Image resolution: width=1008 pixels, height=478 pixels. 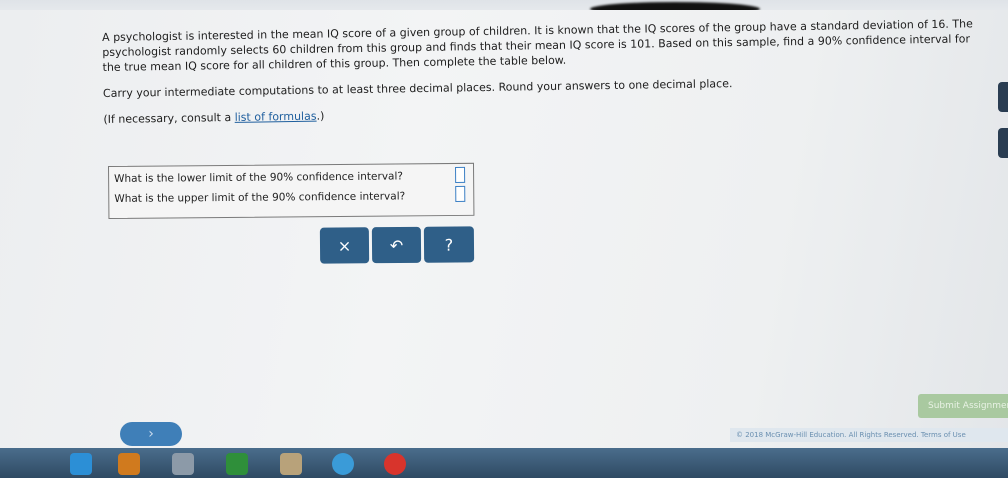 I want to click on upper-limit-input, so click(x=460, y=193).